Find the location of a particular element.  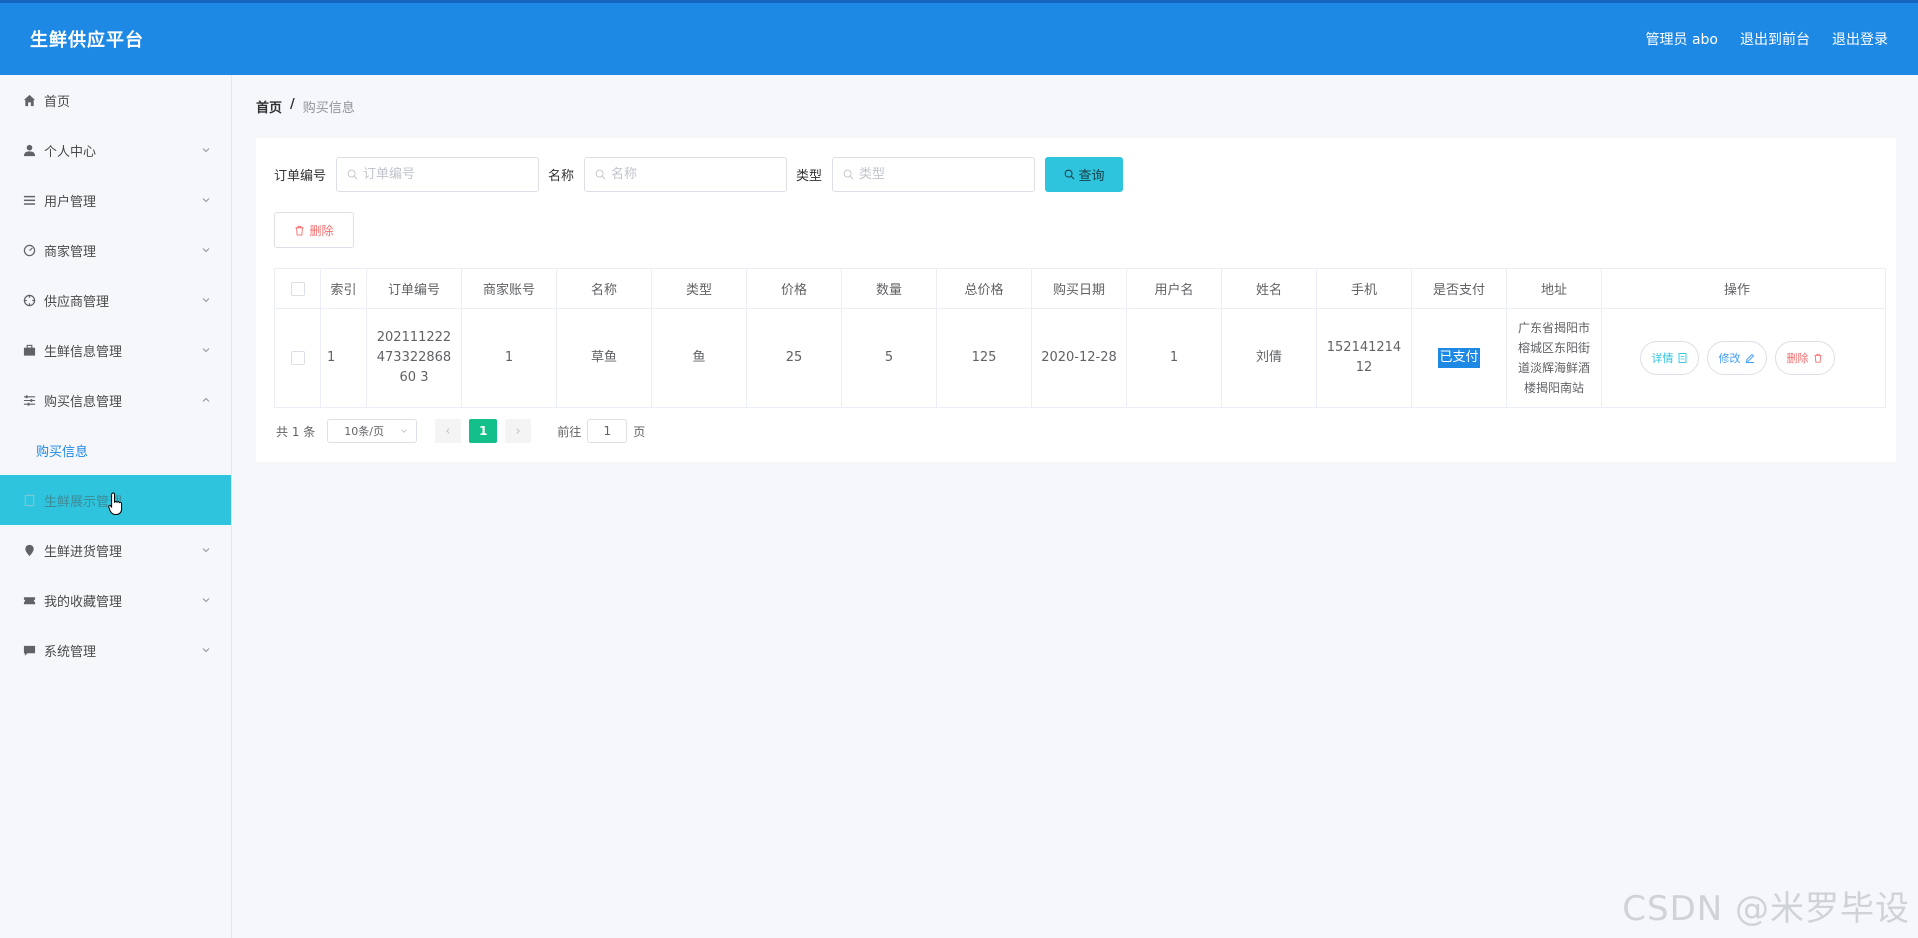

pagination: 共 1 条 10条/页 1 前往 页 is located at coordinates (460, 431).